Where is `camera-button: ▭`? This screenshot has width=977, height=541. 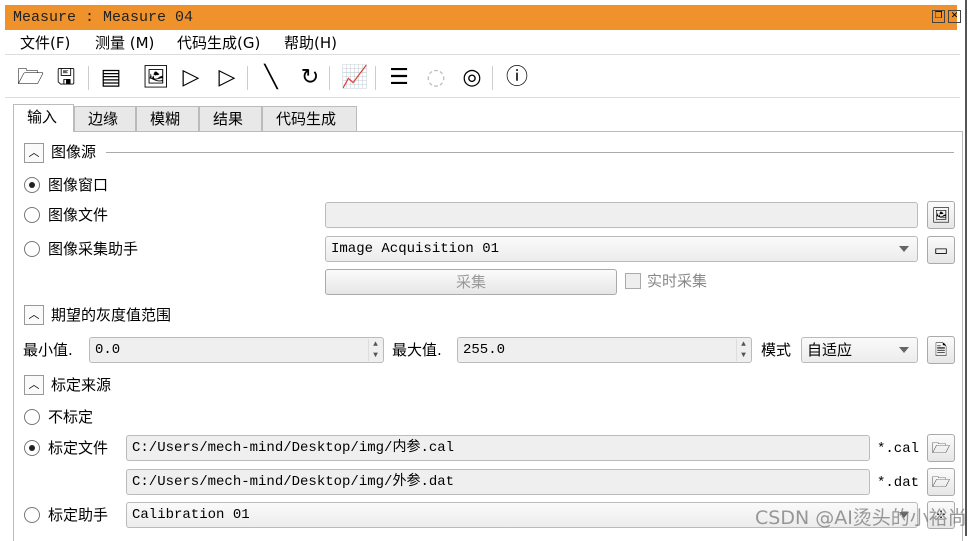 camera-button: ▭ is located at coordinates (941, 250).